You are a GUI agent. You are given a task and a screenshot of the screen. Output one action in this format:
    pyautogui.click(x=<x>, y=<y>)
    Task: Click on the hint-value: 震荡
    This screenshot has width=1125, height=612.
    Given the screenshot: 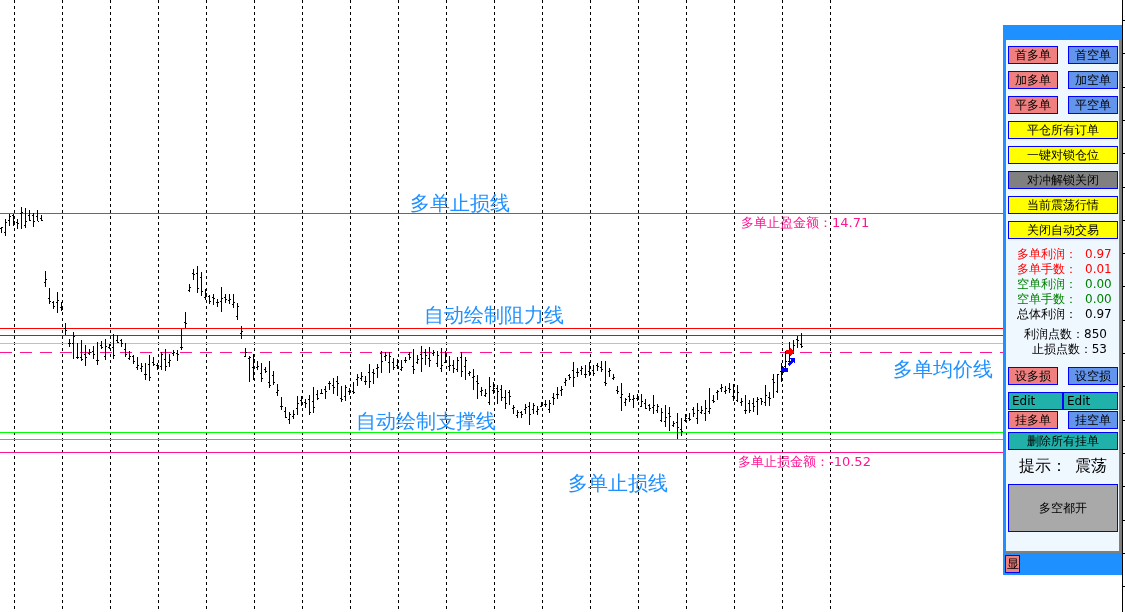 What is the action you would take?
    pyautogui.click(x=1091, y=466)
    